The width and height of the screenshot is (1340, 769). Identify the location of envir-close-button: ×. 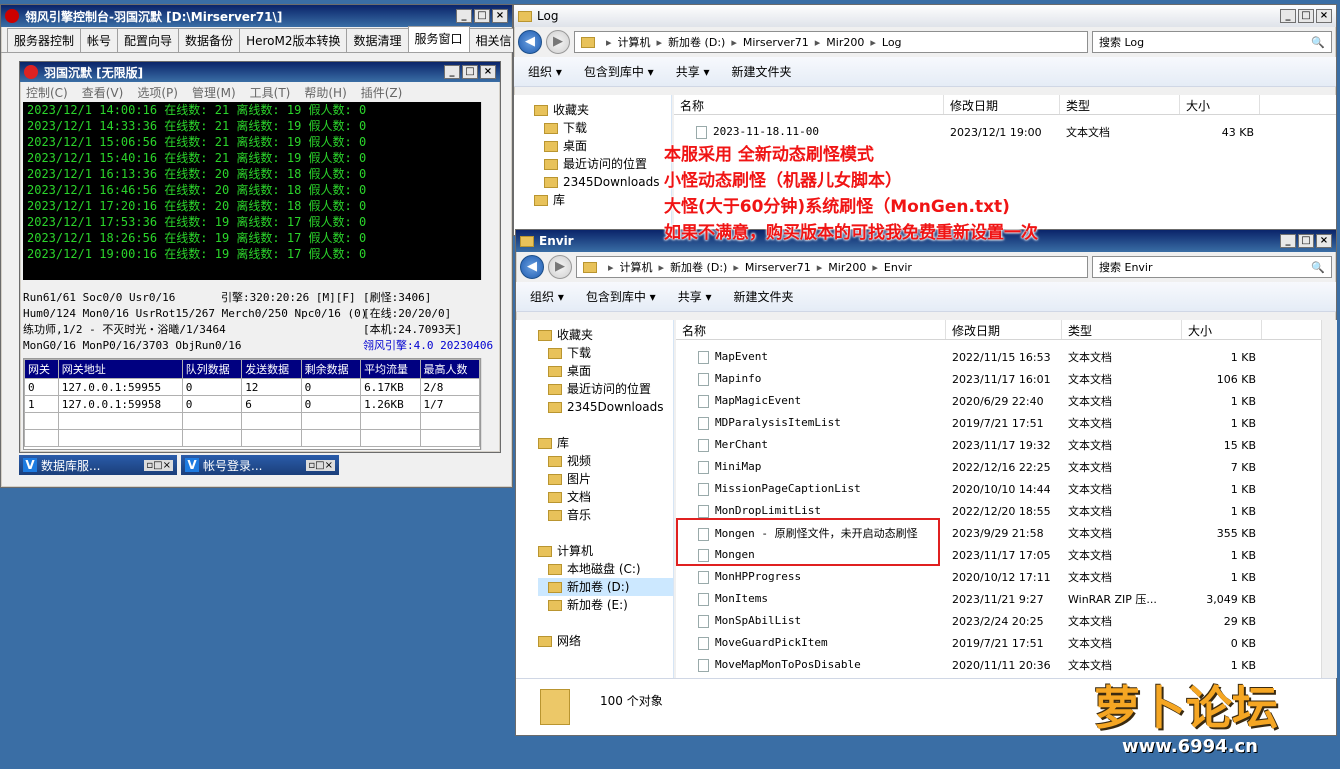
(1324, 241).